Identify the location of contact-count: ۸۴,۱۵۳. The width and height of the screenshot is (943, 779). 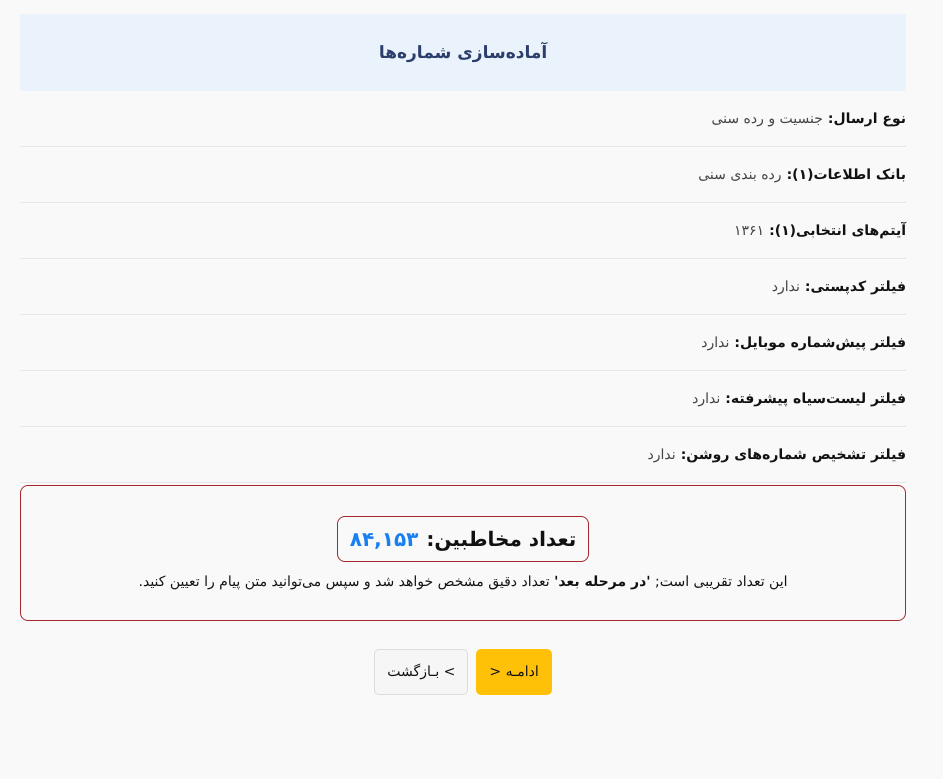
(384, 539).